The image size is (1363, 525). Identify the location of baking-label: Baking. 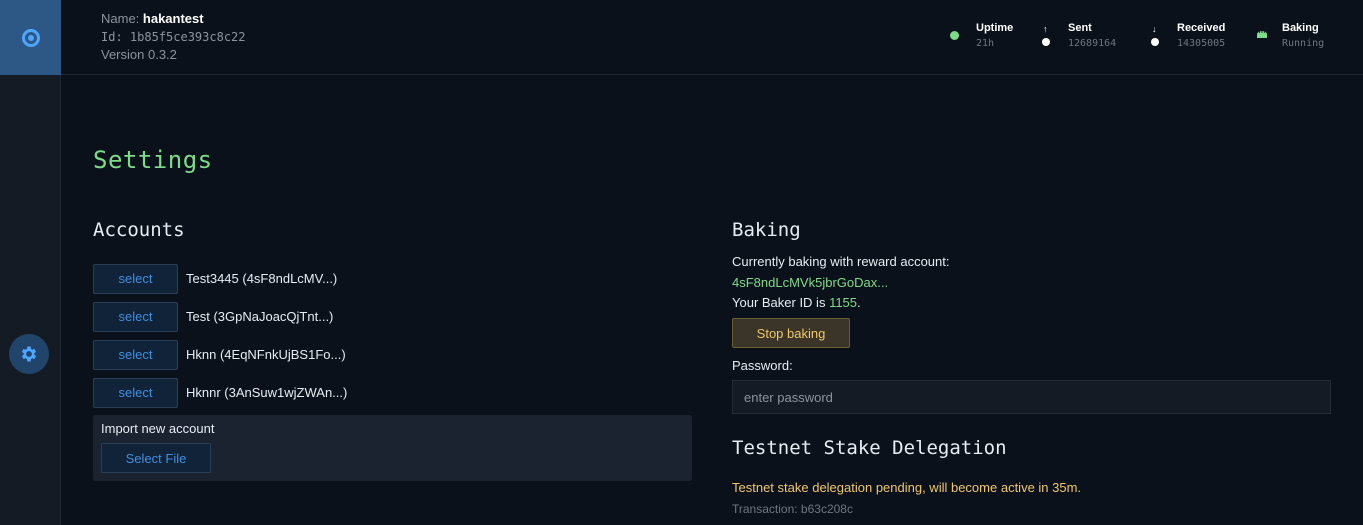
(1300, 28).